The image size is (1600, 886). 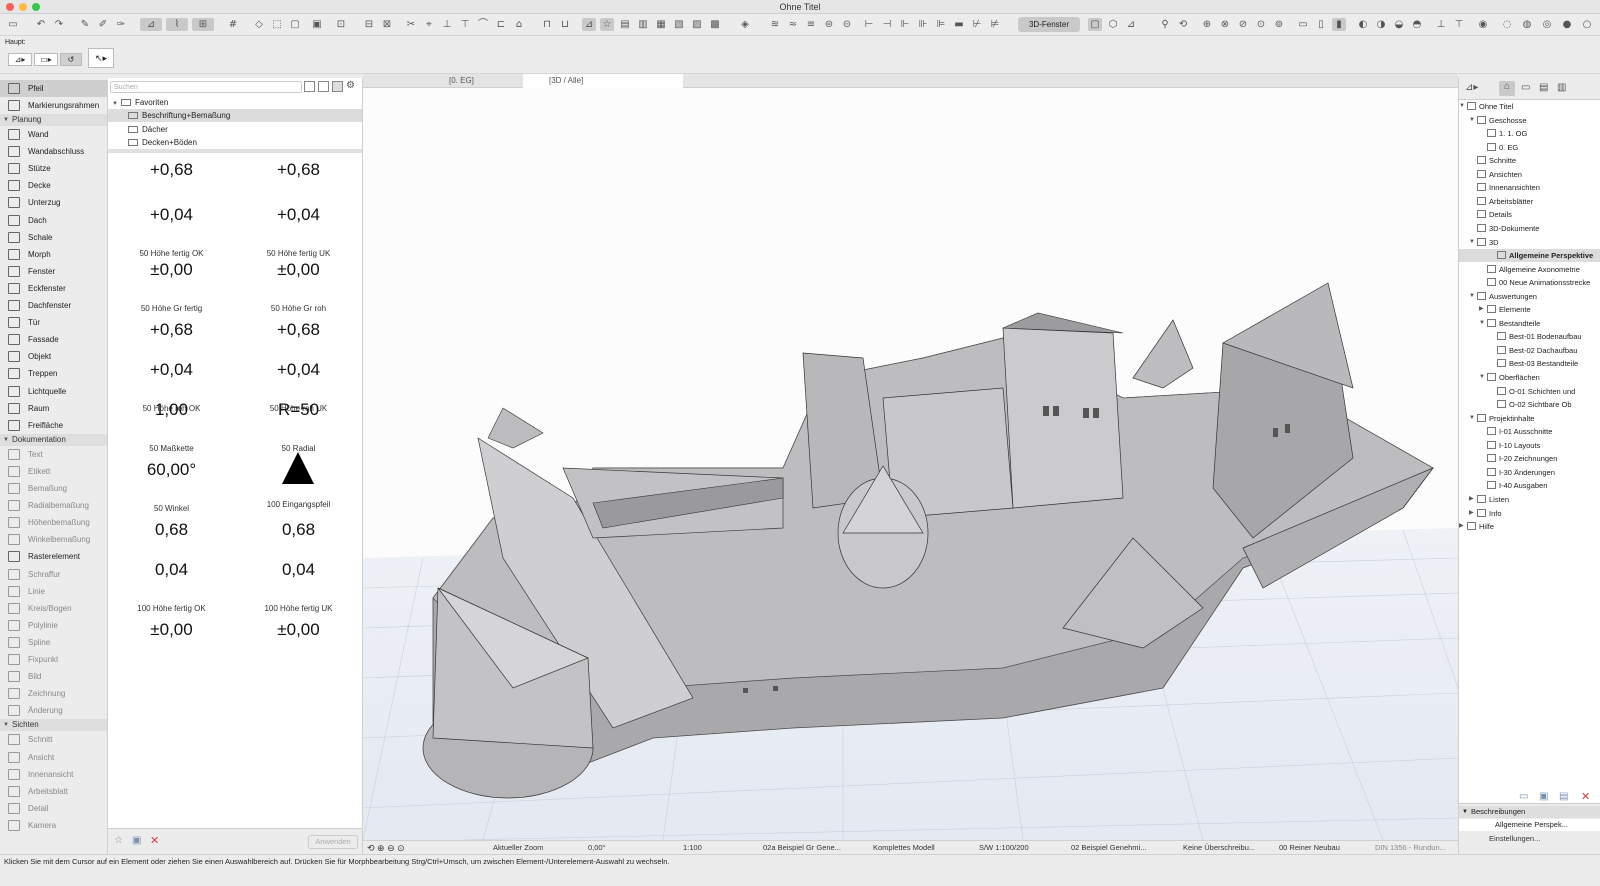 I want to click on morph-mode-icon: ↺, so click(x=71, y=59).